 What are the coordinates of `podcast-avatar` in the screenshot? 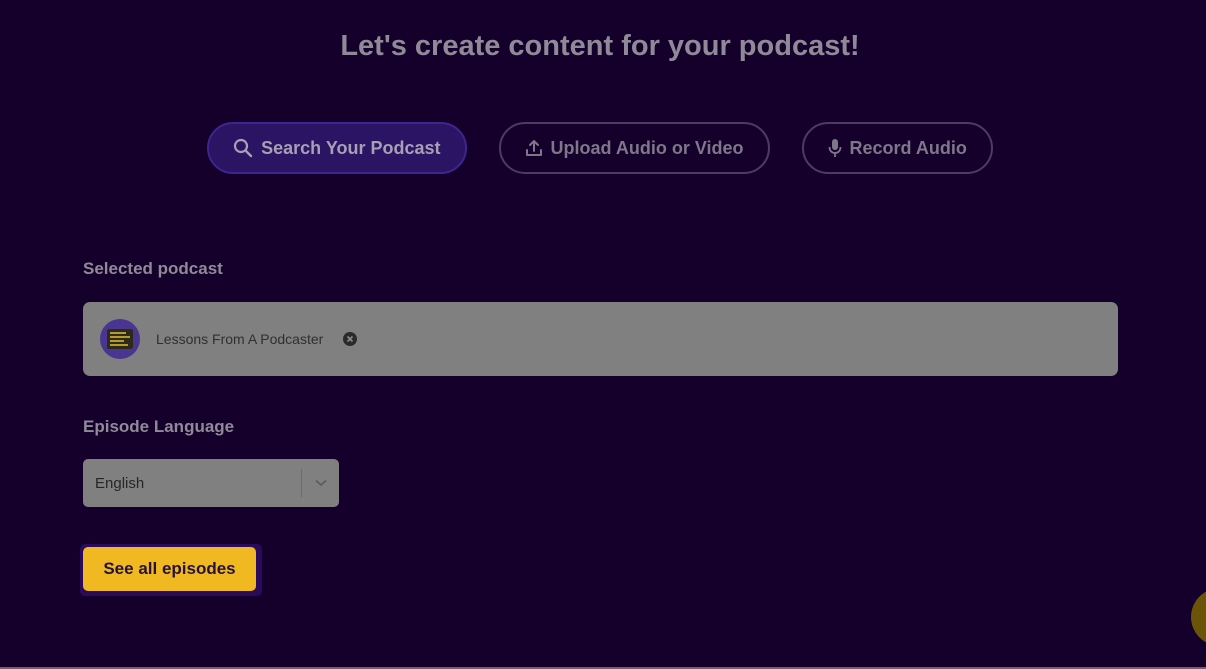 It's located at (120, 339).